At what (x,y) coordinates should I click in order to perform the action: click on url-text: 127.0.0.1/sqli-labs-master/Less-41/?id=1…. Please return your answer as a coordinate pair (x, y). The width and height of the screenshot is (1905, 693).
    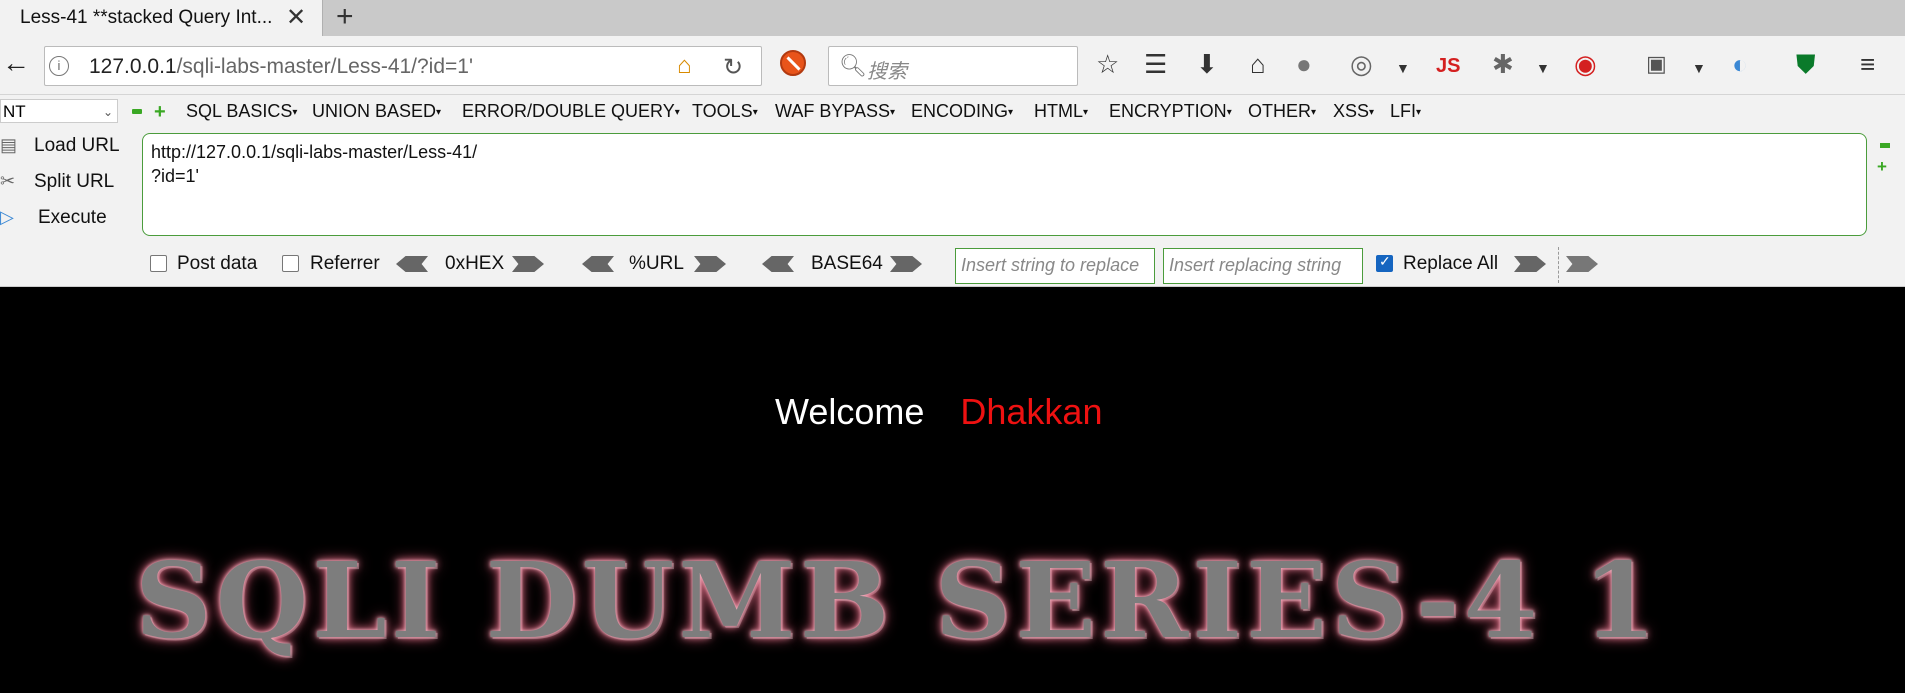
    Looking at the image, I should click on (281, 67).